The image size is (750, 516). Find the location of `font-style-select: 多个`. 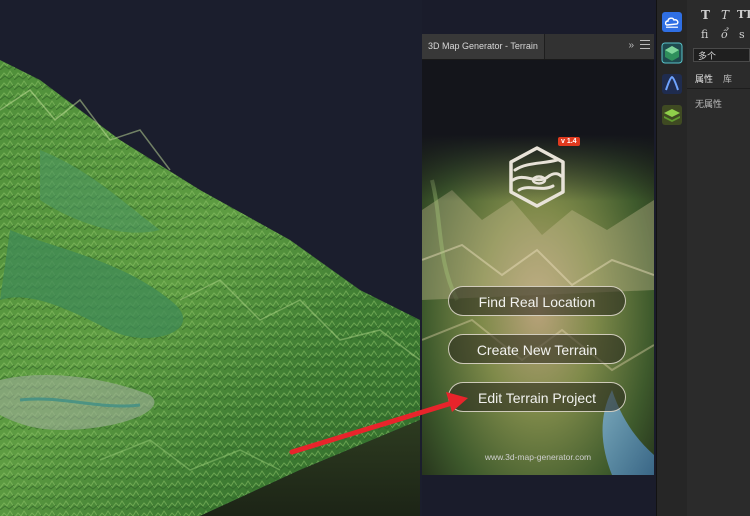

font-style-select: 多个 is located at coordinates (721, 55).